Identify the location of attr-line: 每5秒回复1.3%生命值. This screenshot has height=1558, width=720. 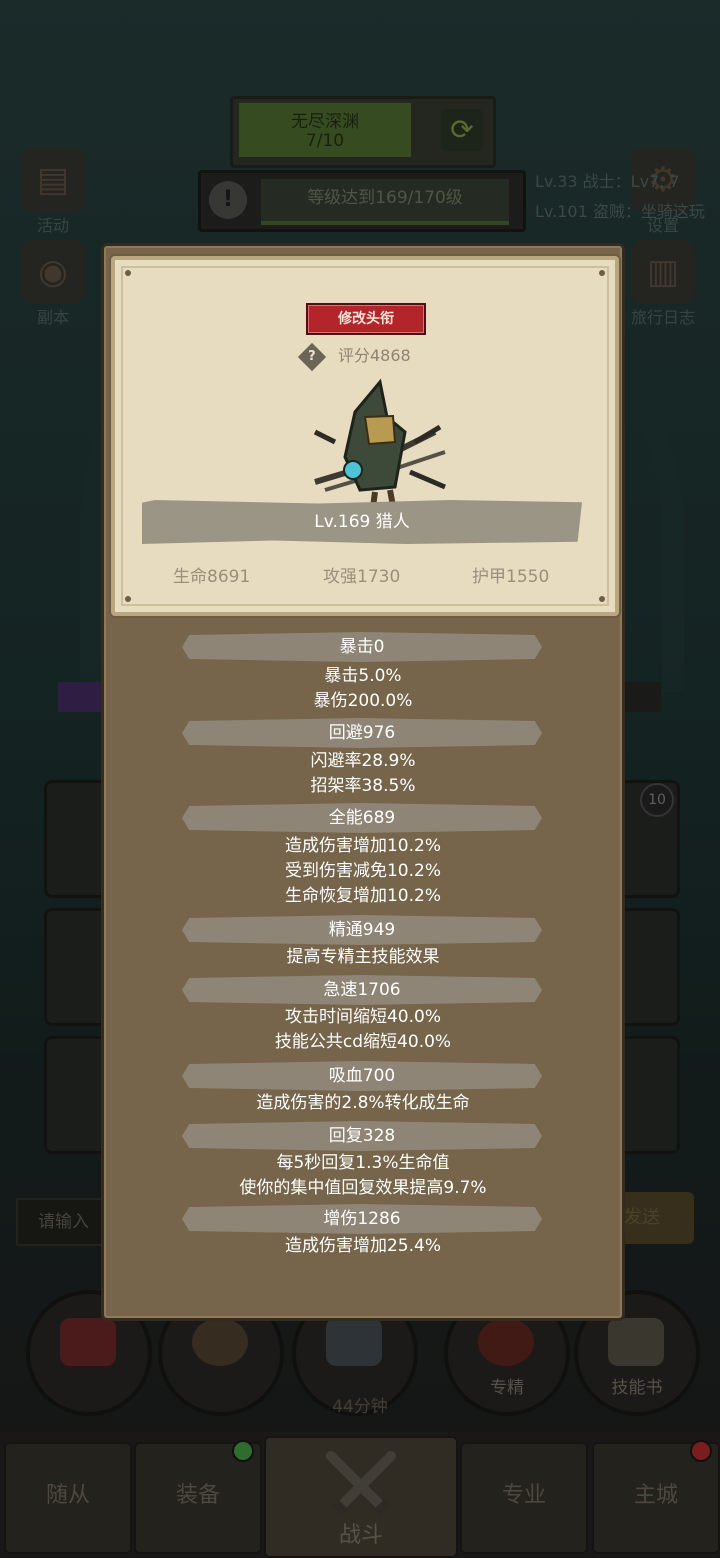
(363, 1163).